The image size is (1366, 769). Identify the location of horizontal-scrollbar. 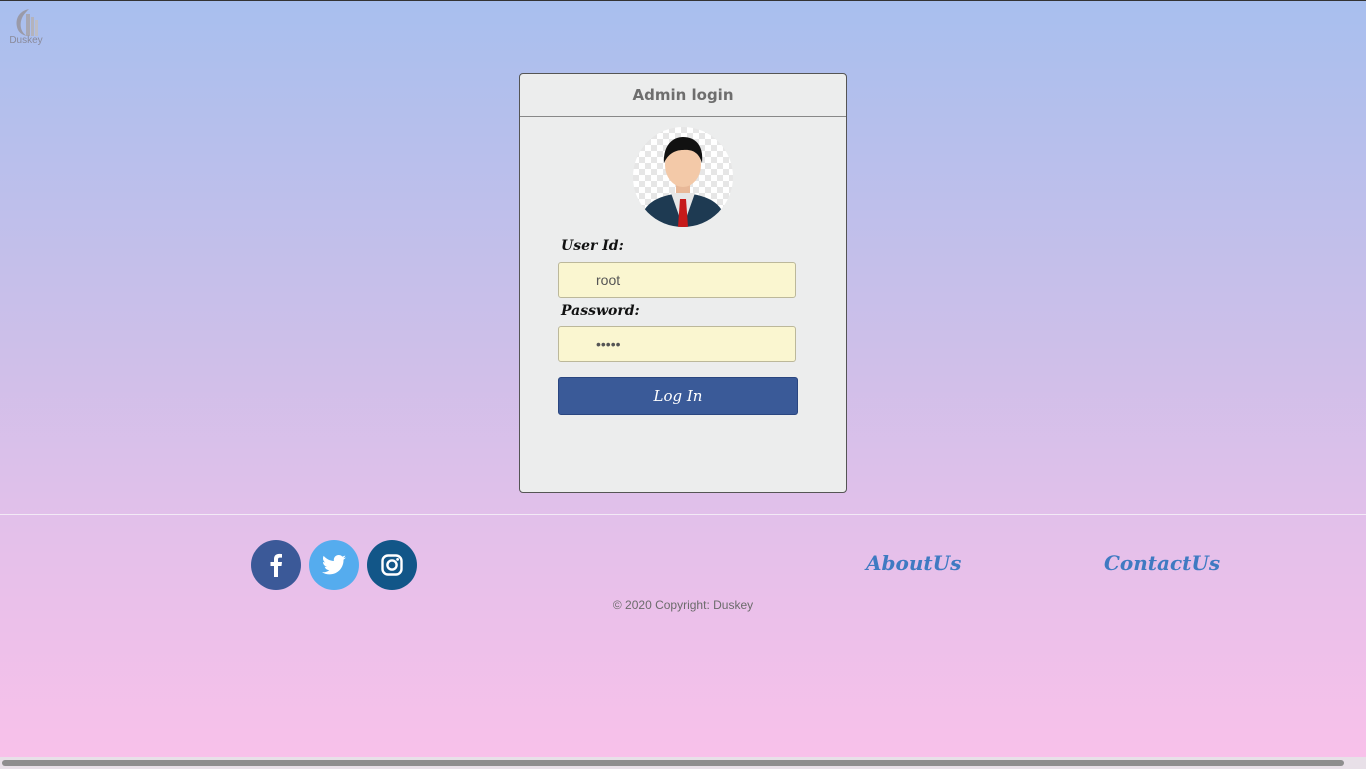
(683, 763).